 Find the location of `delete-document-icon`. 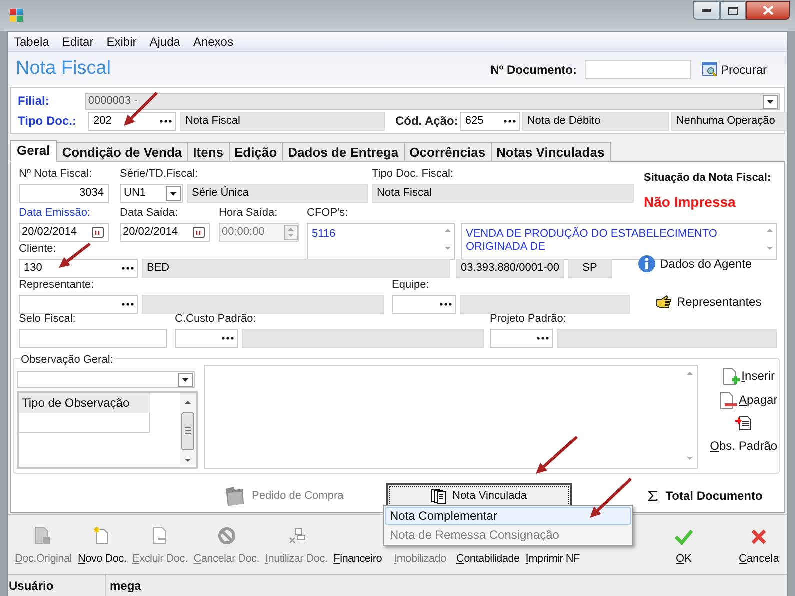

delete-document-icon is located at coordinates (160, 535).